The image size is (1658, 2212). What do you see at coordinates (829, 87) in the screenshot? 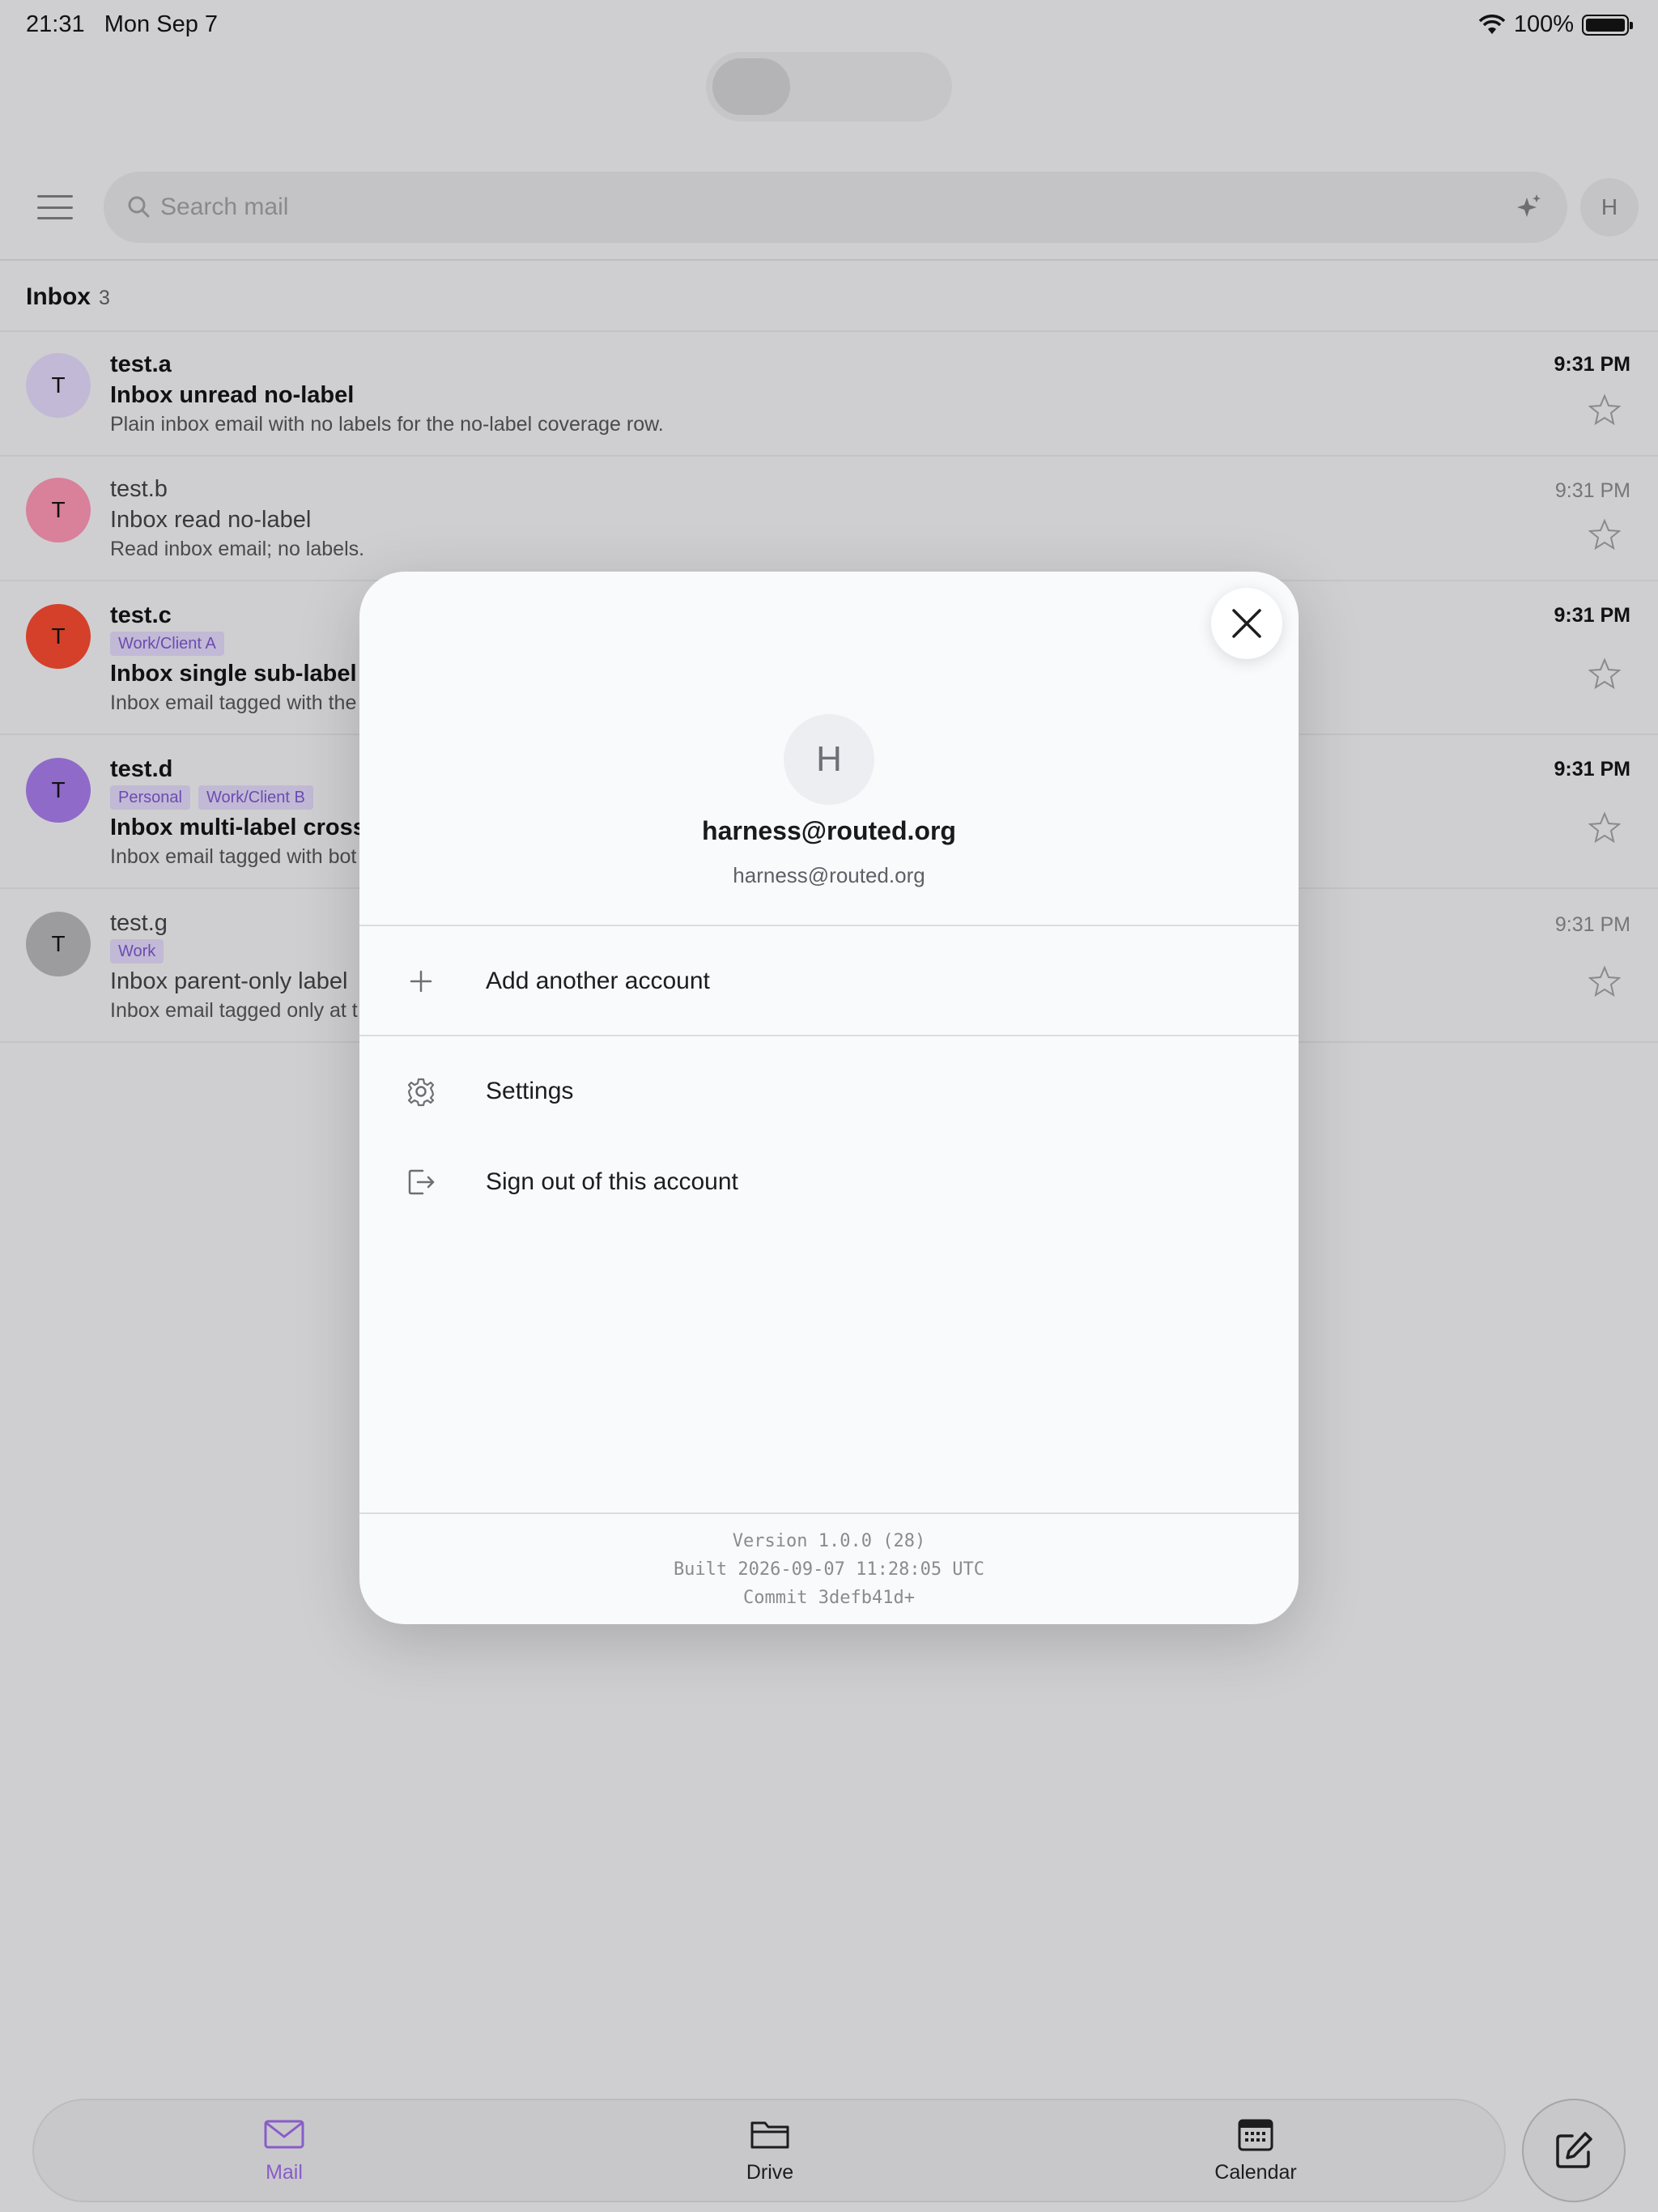
I see `multitasking-pill` at bounding box center [829, 87].